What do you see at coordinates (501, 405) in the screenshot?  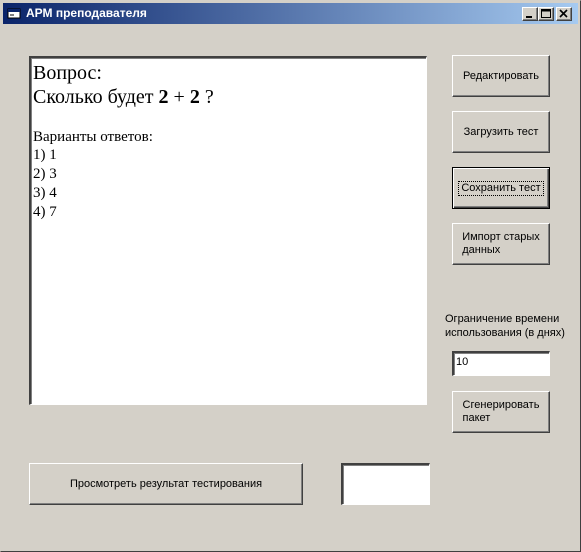 I see `generate-button-label-line1: Сгенерировать` at bounding box center [501, 405].